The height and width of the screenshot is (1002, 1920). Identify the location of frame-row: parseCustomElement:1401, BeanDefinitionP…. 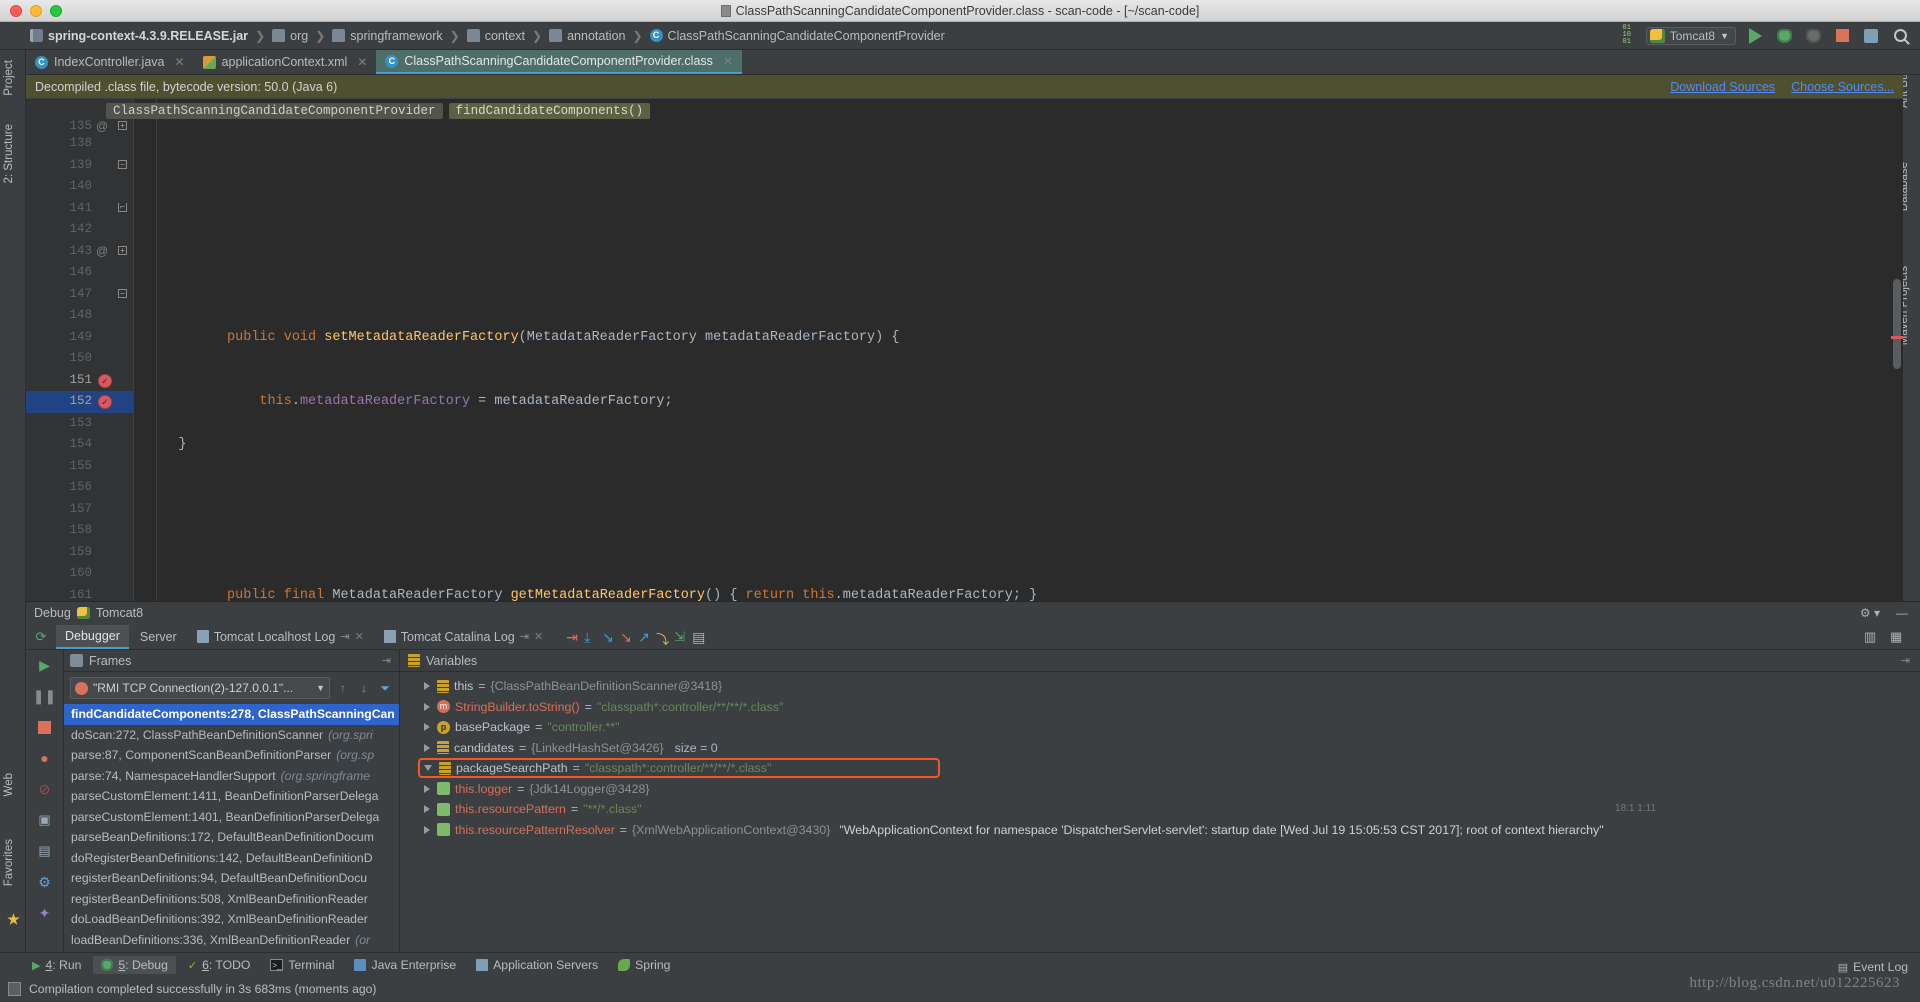
(231, 817).